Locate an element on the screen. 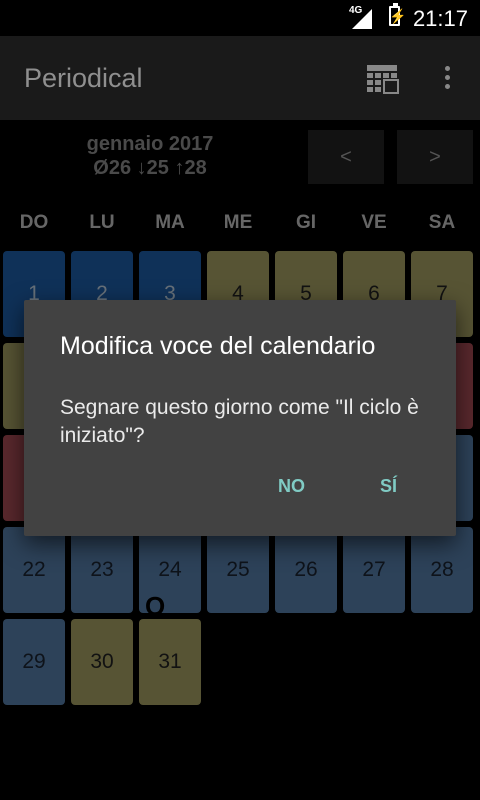 The width and height of the screenshot is (480, 800). clock: 21:17 is located at coordinates (440, 18).